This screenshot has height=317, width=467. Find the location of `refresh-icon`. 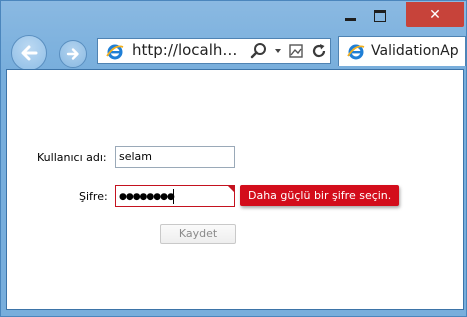

refresh-icon is located at coordinates (319, 51).